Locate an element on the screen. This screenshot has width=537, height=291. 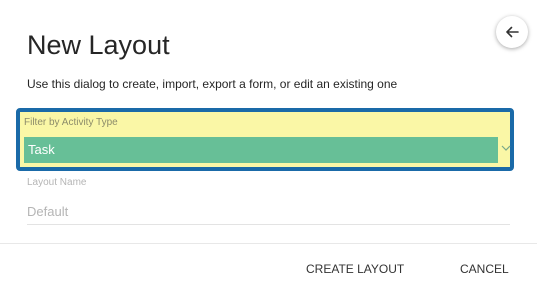
activity-type-value: Task is located at coordinates (41, 149).